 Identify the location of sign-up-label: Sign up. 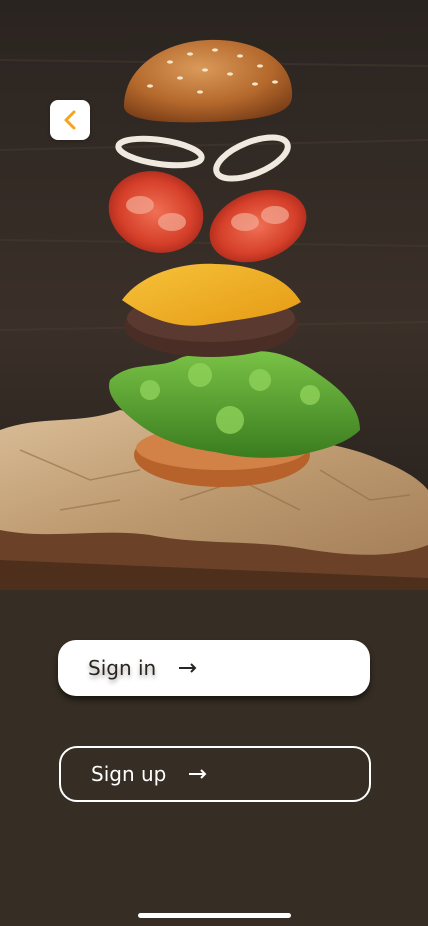
(129, 774).